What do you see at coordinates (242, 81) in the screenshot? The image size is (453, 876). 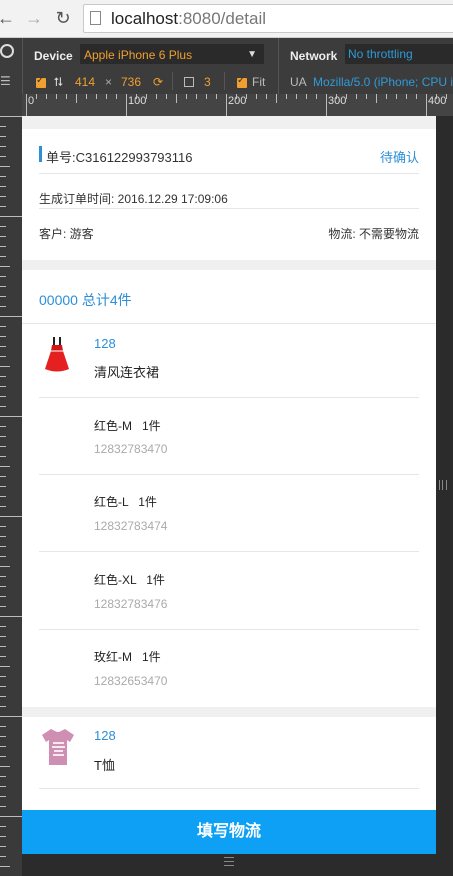 I see `fit-checkbox` at bounding box center [242, 81].